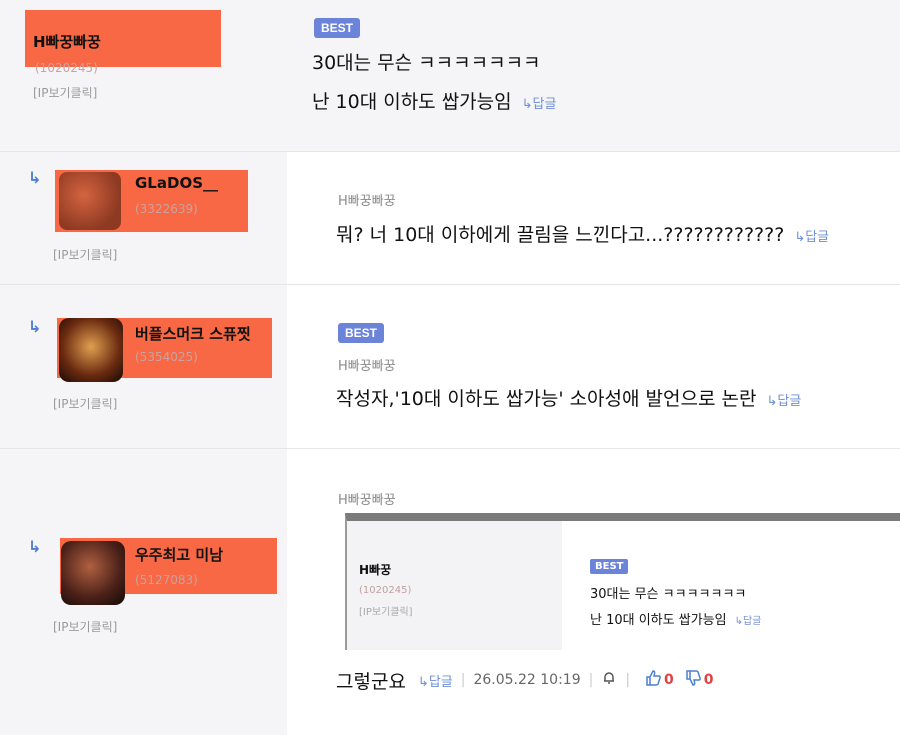  What do you see at coordinates (143, 218) in the screenshot?
I see `comment-author-panel: ↳ GLaDOS__ (3322639) [IP보기클릭]` at bounding box center [143, 218].